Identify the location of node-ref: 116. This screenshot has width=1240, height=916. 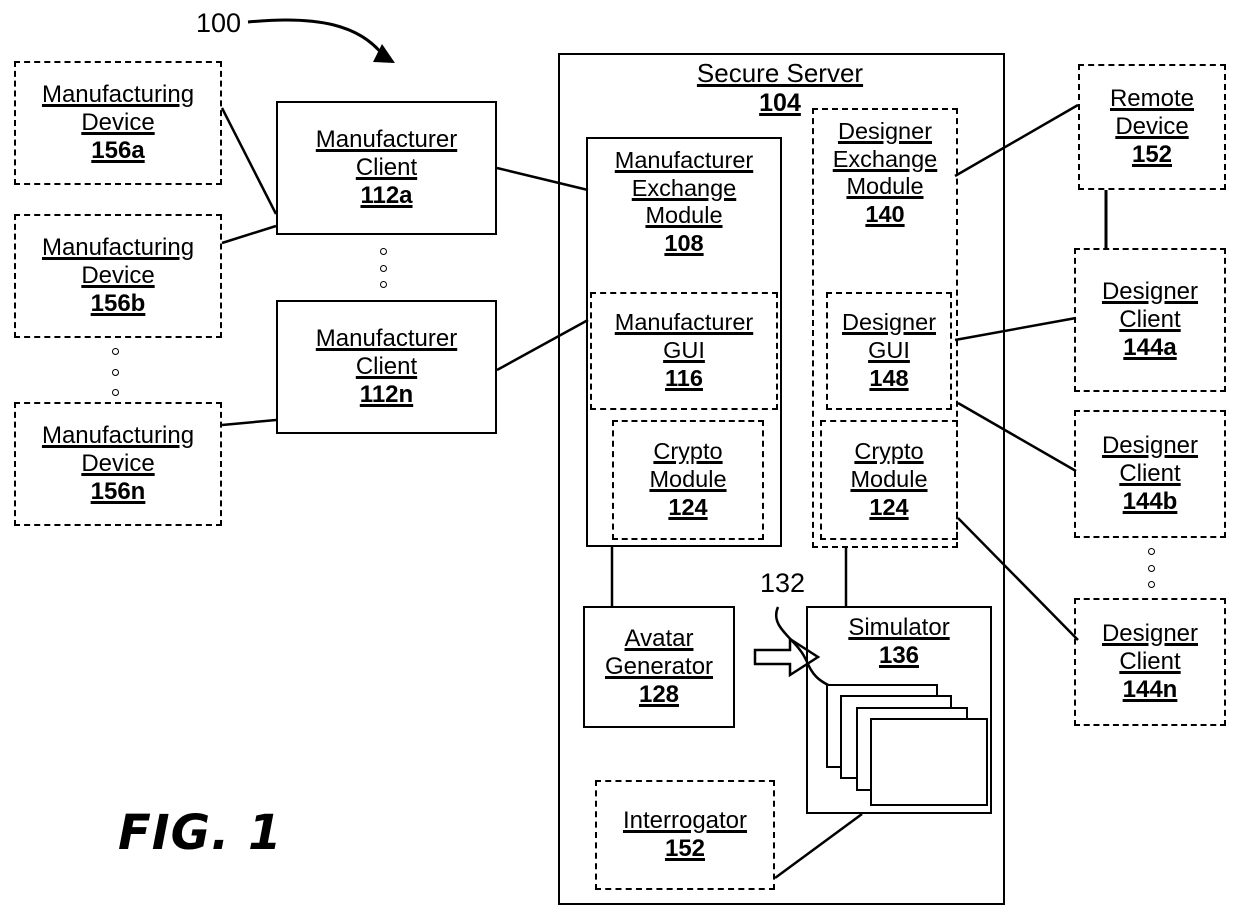
(684, 377).